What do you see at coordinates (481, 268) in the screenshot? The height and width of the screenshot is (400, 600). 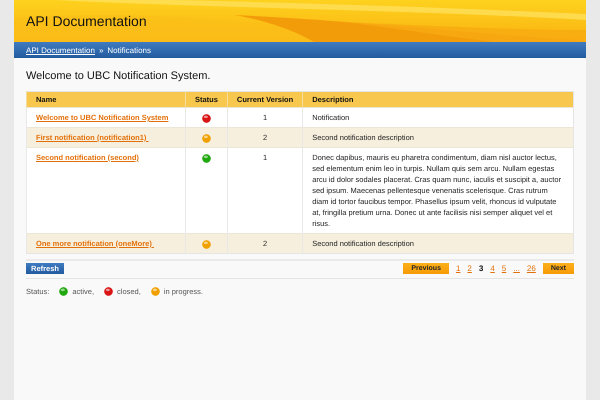 I see `page-link: 3` at bounding box center [481, 268].